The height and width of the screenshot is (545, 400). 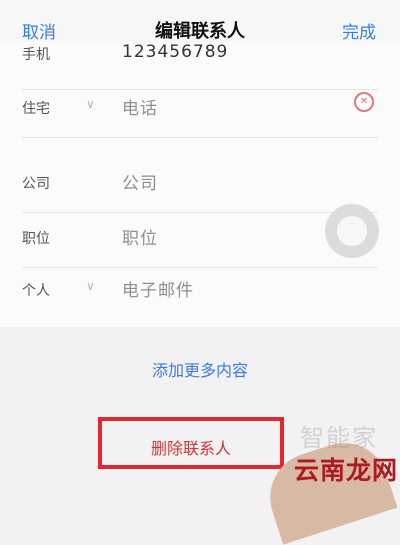 I want to click on delete-contact-highlight: 删除联系人, so click(x=191, y=443).